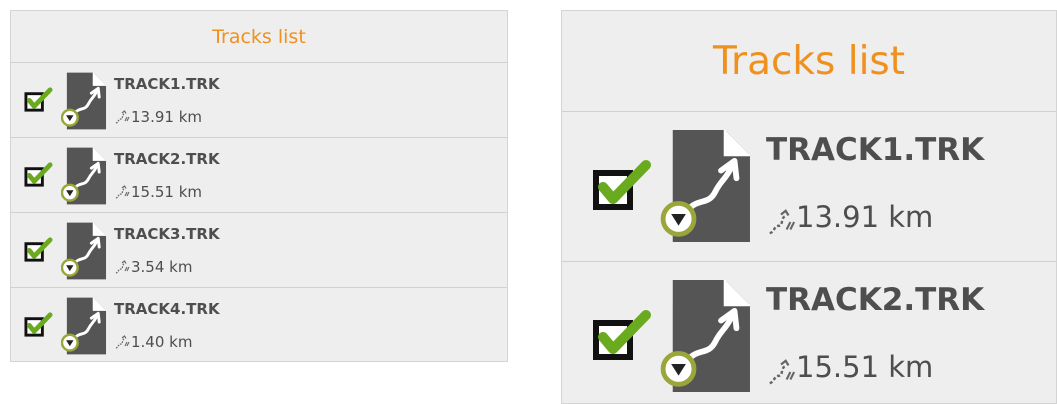  Describe the element at coordinates (162, 267) in the screenshot. I see `track-distance: 3.54 km` at that location.